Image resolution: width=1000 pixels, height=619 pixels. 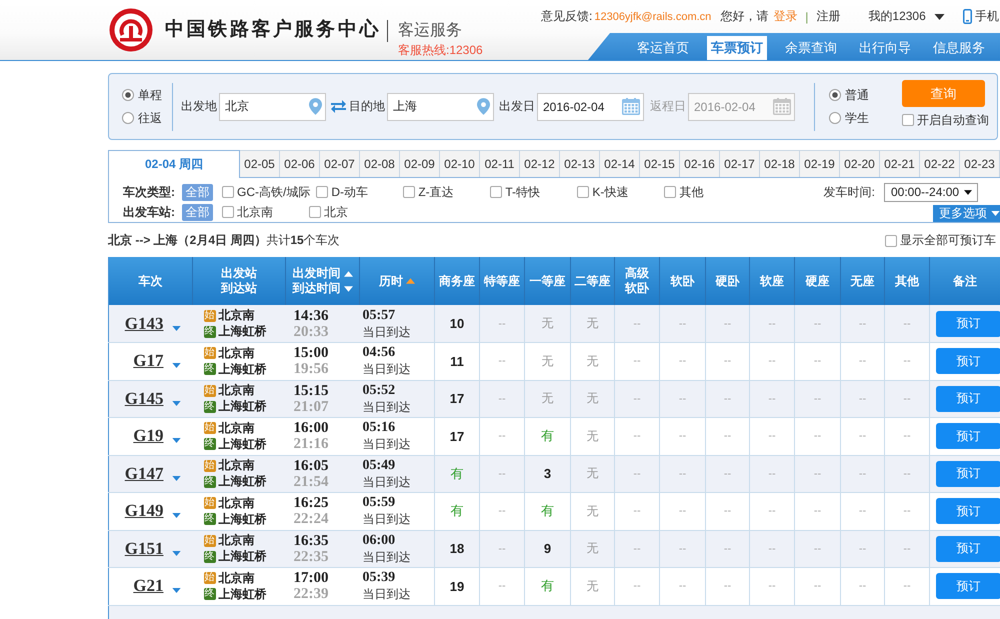 I want to click on checkbox-label: 显示全部可预订车, so click(x=948, y=240).